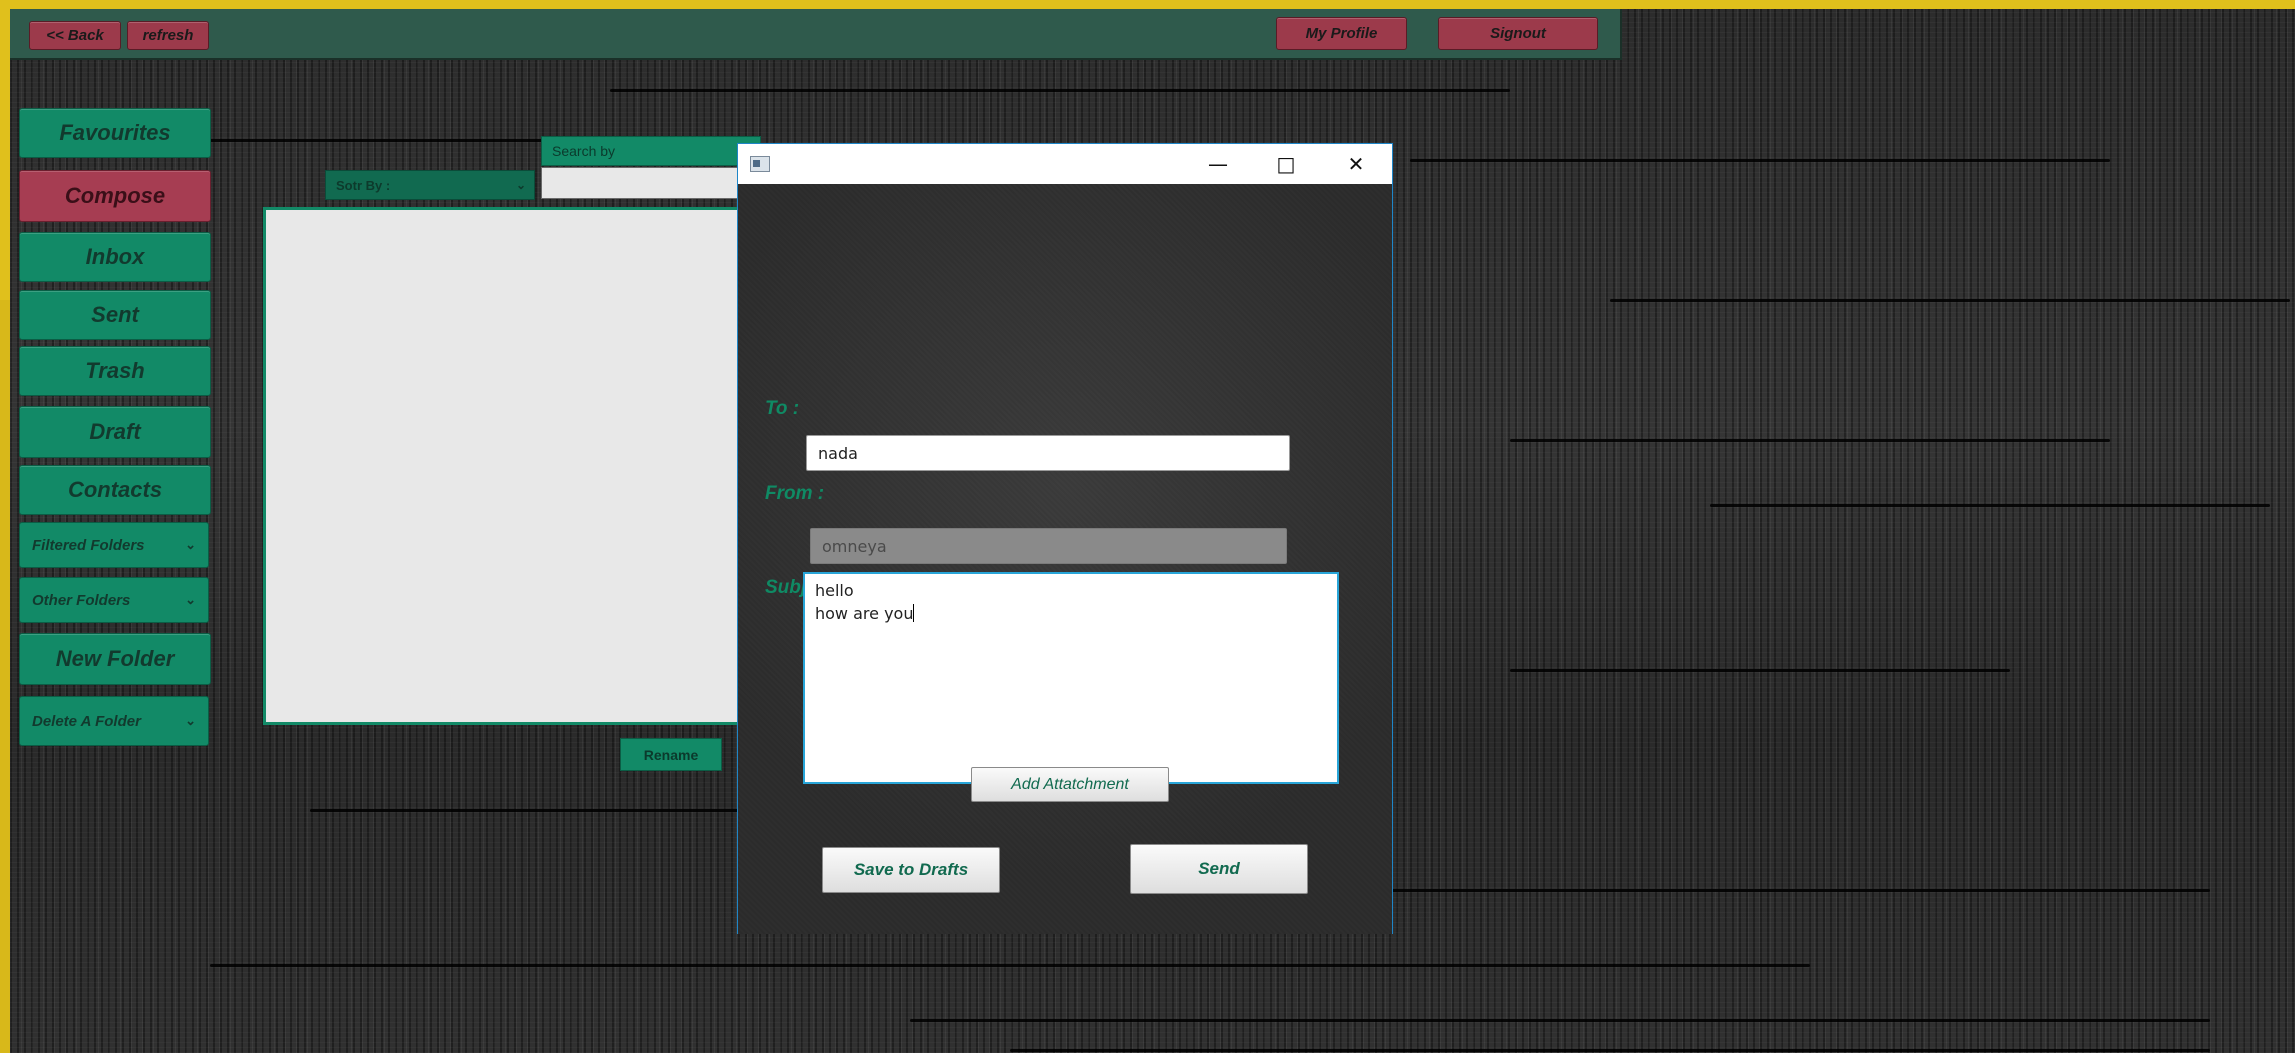 This screenshot has height=1053, width=2295. I want to click on sidebar-item-contacts: Contacts, so click(115, 490).